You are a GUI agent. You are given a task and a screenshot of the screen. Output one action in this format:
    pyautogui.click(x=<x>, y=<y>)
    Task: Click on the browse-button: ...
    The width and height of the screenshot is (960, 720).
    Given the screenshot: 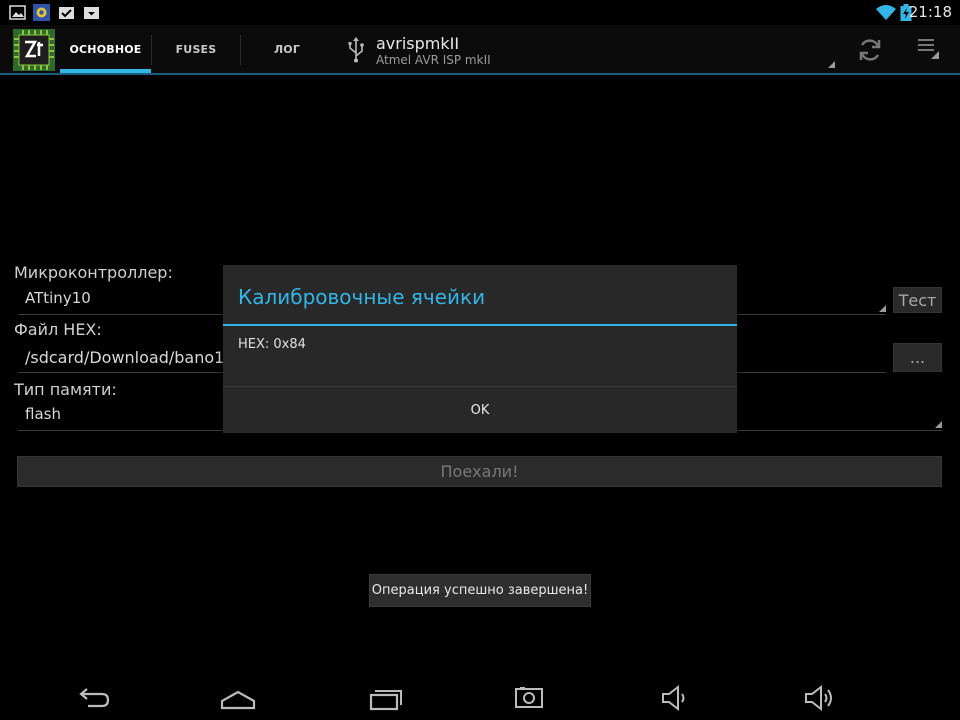 What is the action you would take?
    pyautogui.click(x=917, y=357)
    